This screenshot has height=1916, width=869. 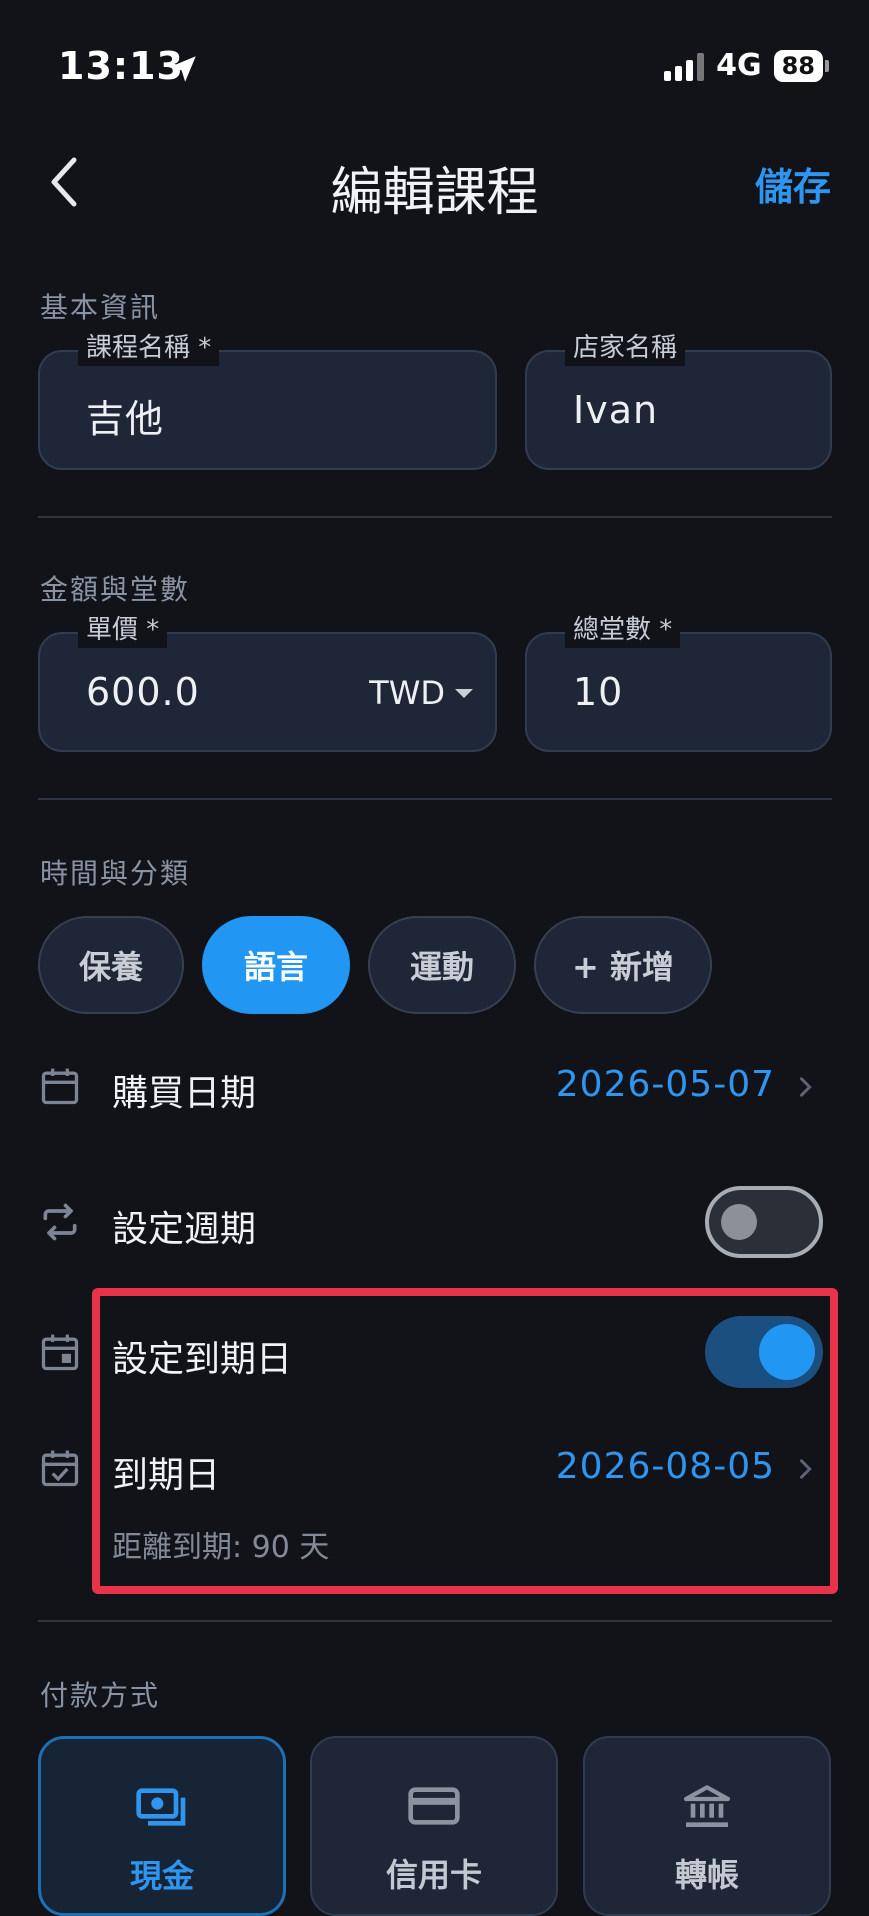 What do you see at coordinates (793, 183) in the screenshot?
I see `save-button: 儲存` at bounding box center [793, 183].